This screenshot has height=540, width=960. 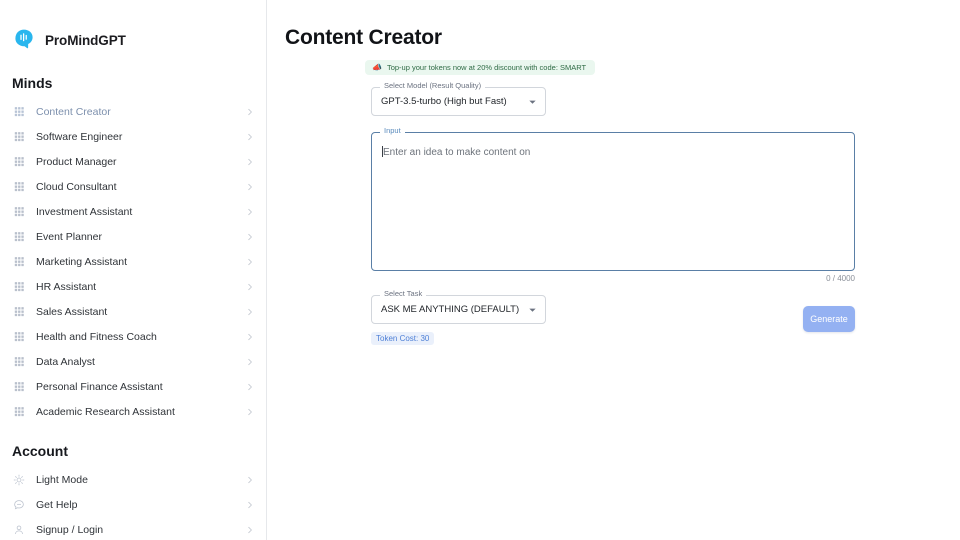 I want to click on account-item-label: Signup / Login, so click(x=70, y=529).